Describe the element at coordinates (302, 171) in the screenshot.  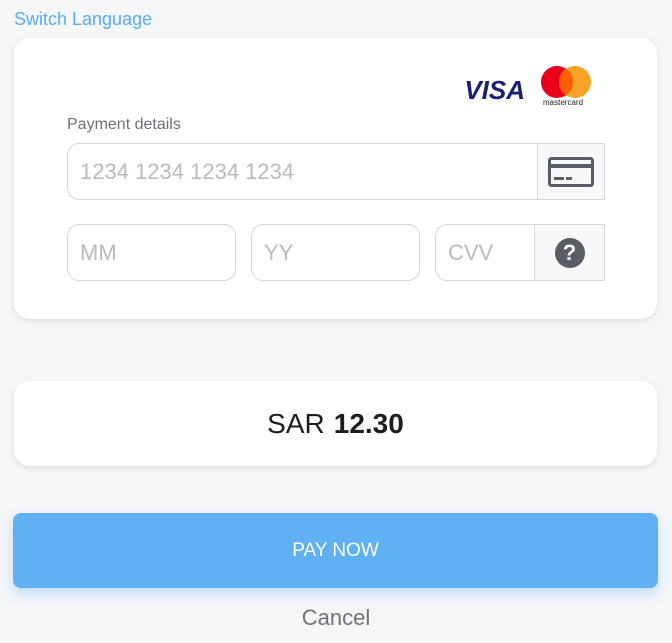
I see `card-number-input` at that location.